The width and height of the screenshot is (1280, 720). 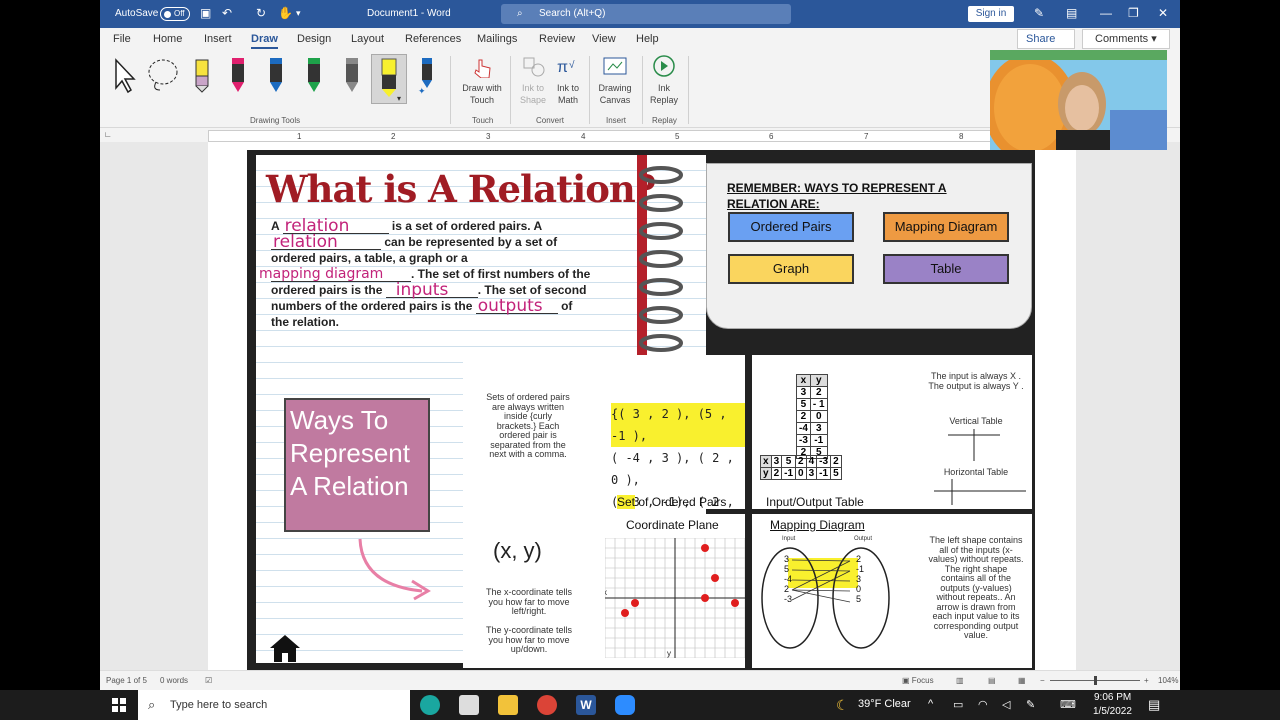 What do you see at coordinates (174, 680) in the screenshot?
I see `word-count: 0 words` at bounding box center [174, 680].